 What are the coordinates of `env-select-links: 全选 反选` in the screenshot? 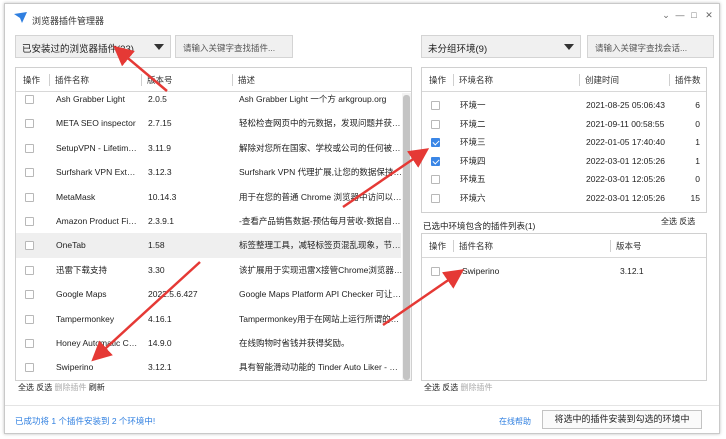 It's located at (678, 221).